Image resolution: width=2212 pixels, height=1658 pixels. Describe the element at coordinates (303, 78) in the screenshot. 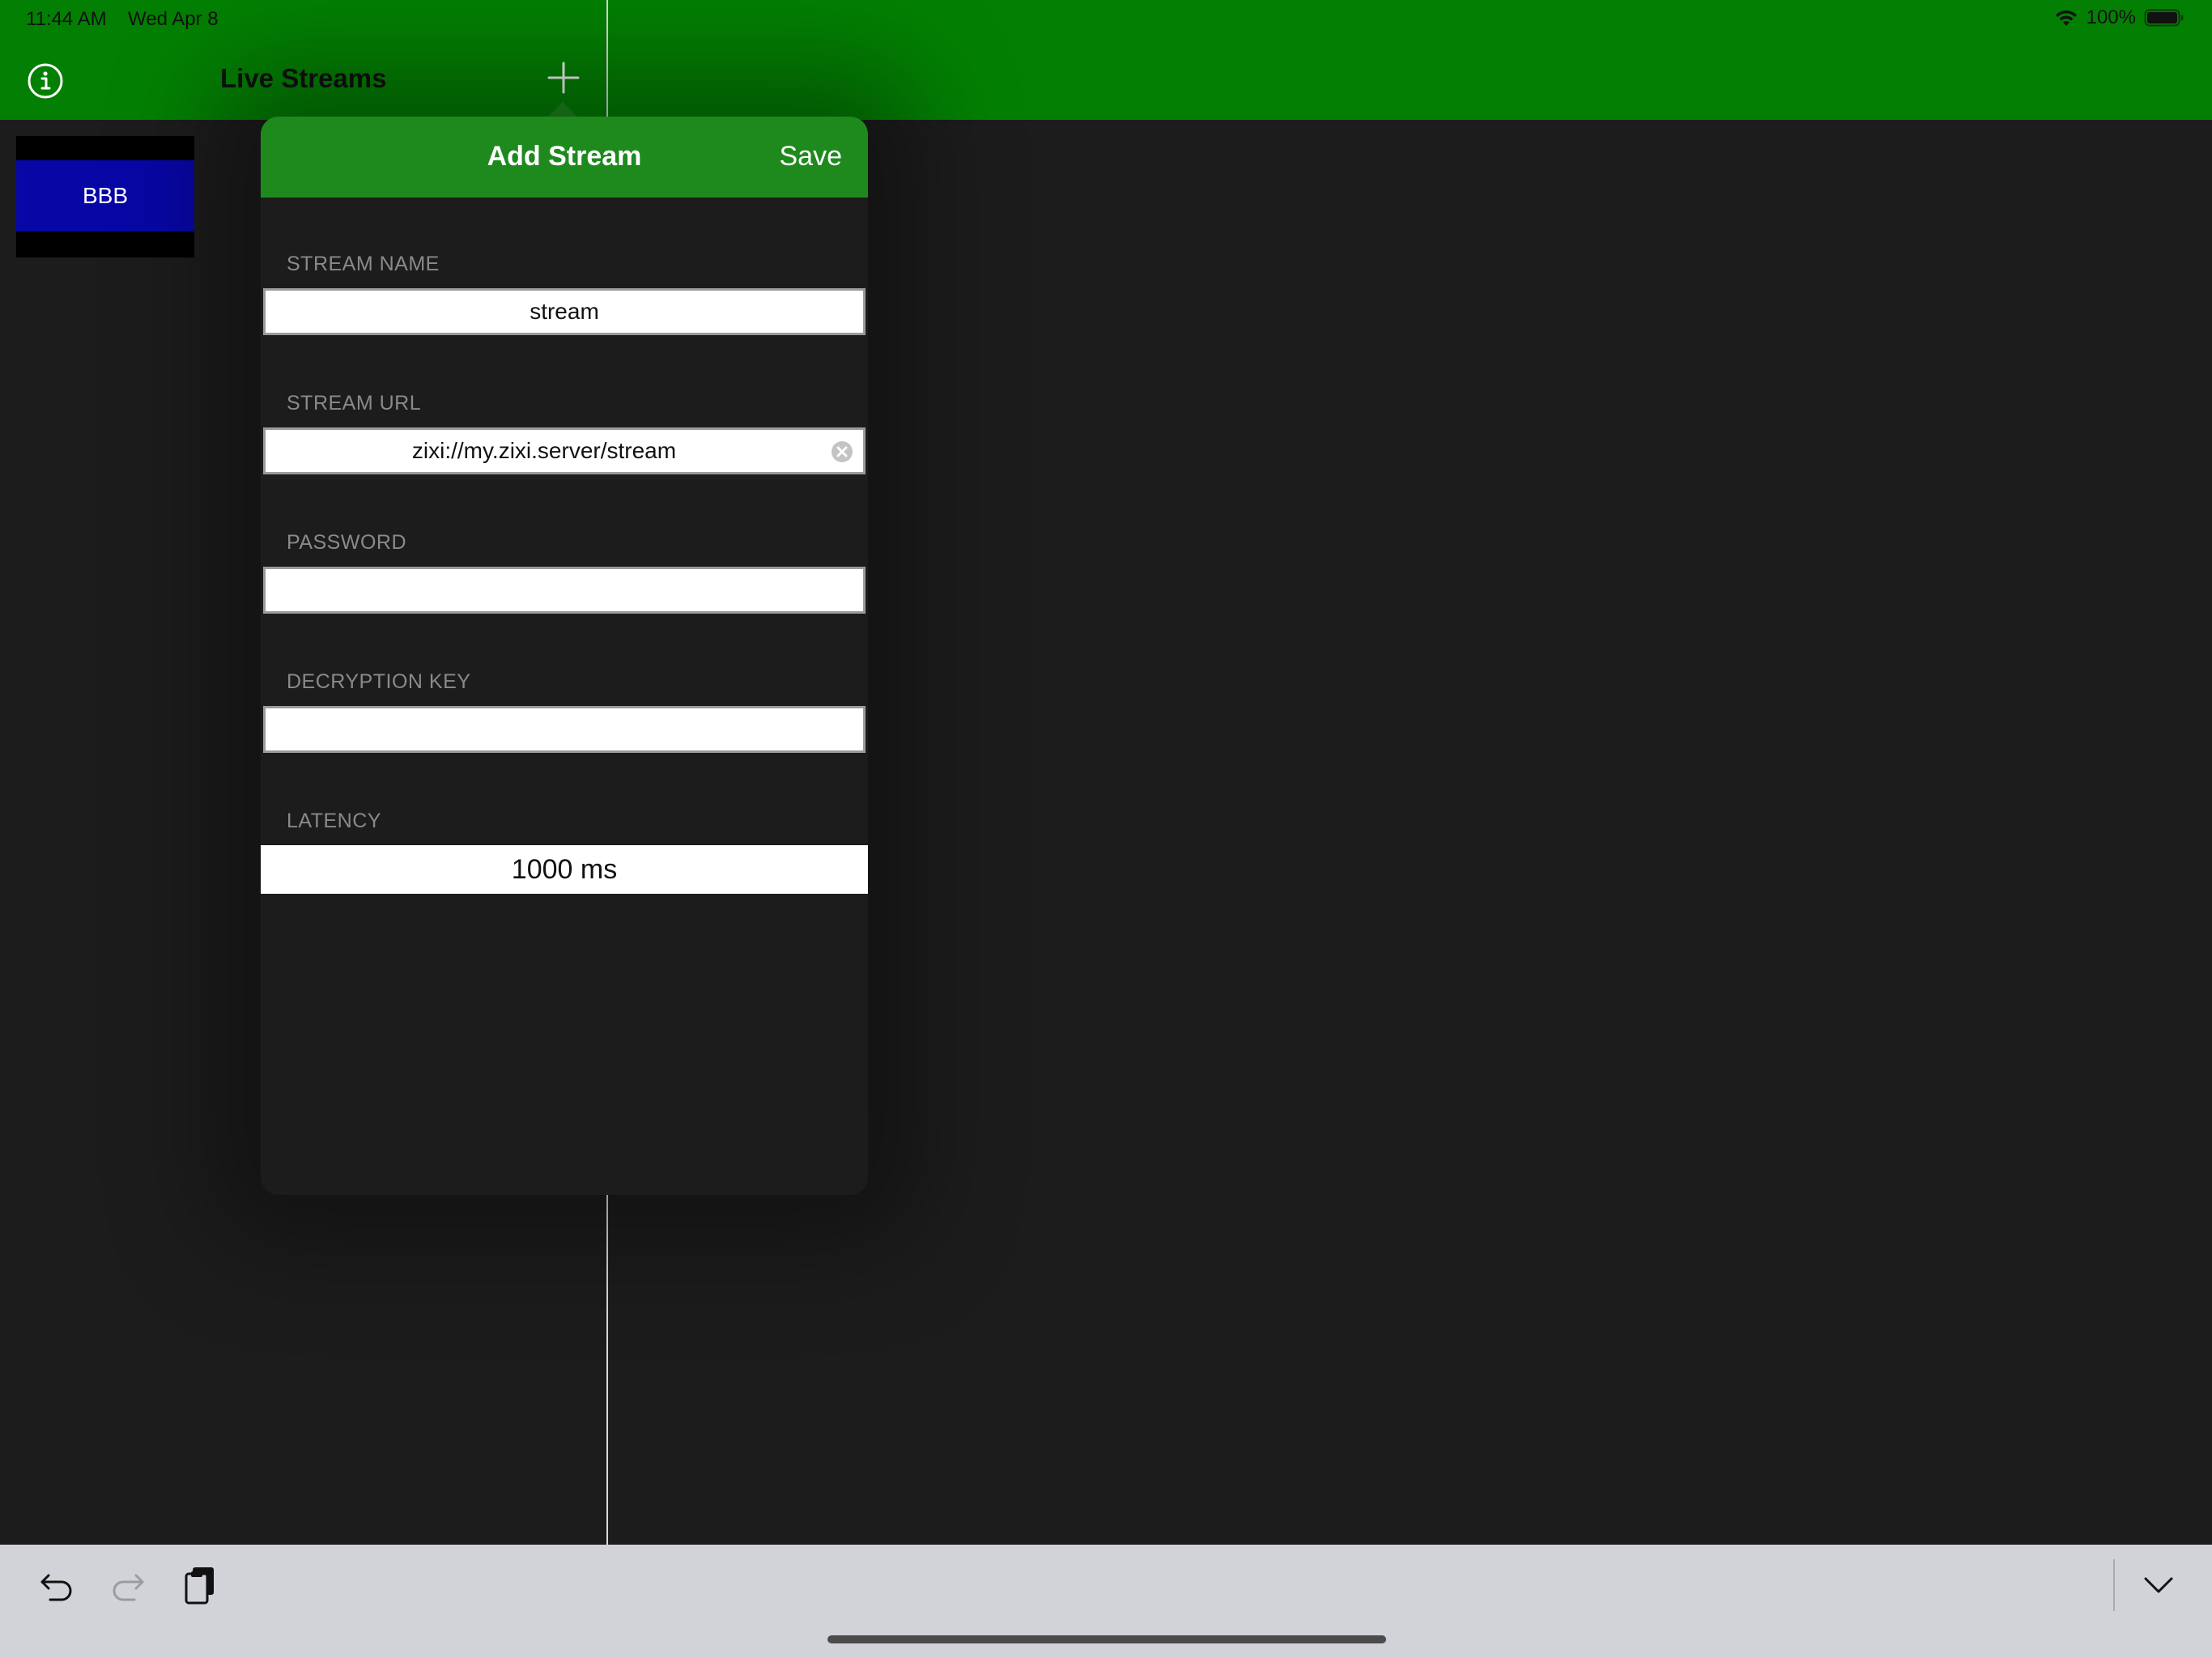

I see `page-title: Live Streams` at that location.